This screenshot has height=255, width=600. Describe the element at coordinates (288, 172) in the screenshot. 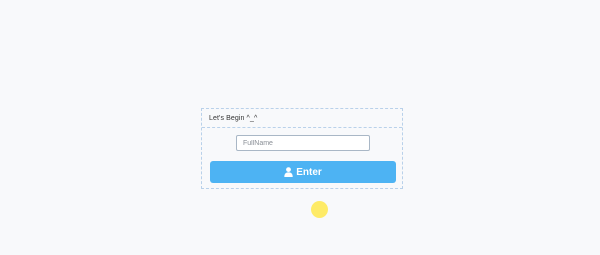

I see `user-icon` at that location.